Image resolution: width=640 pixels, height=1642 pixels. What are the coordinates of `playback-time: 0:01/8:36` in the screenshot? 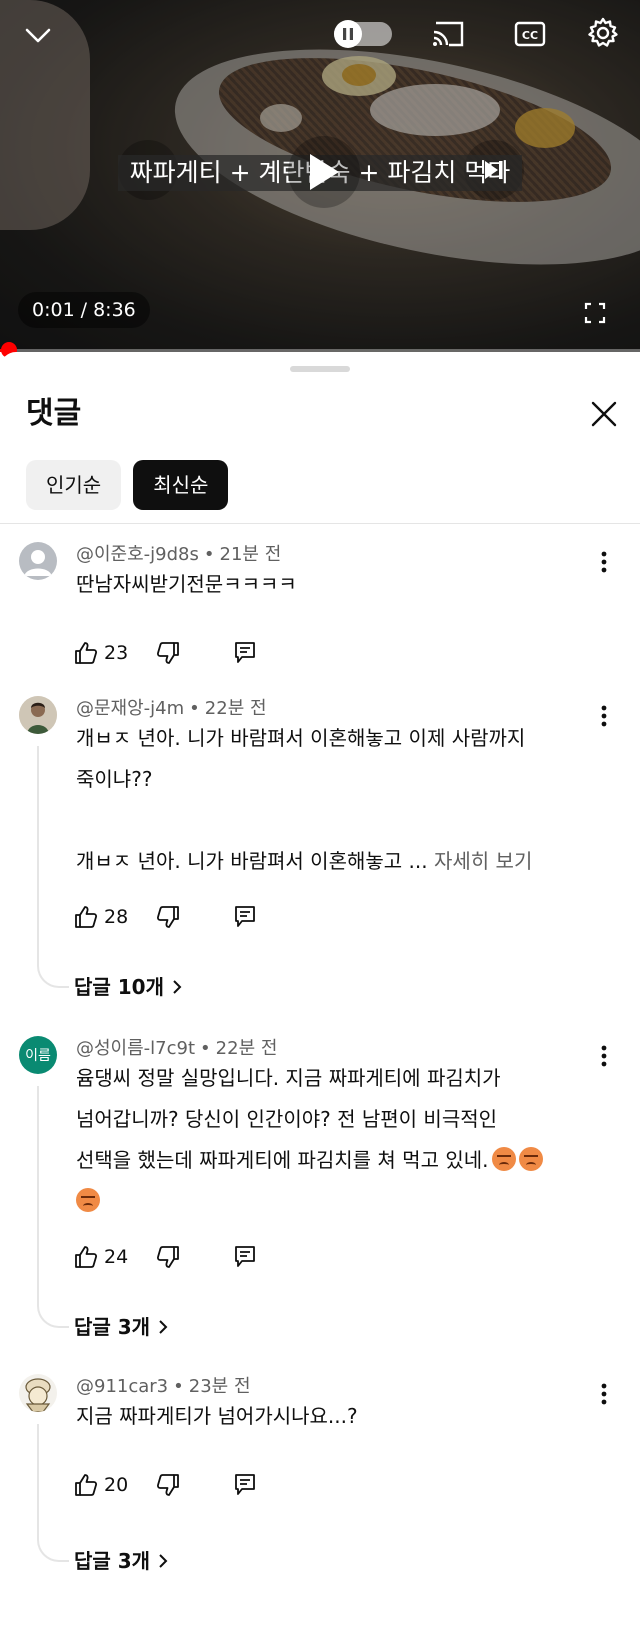 It's located at (84, 310).